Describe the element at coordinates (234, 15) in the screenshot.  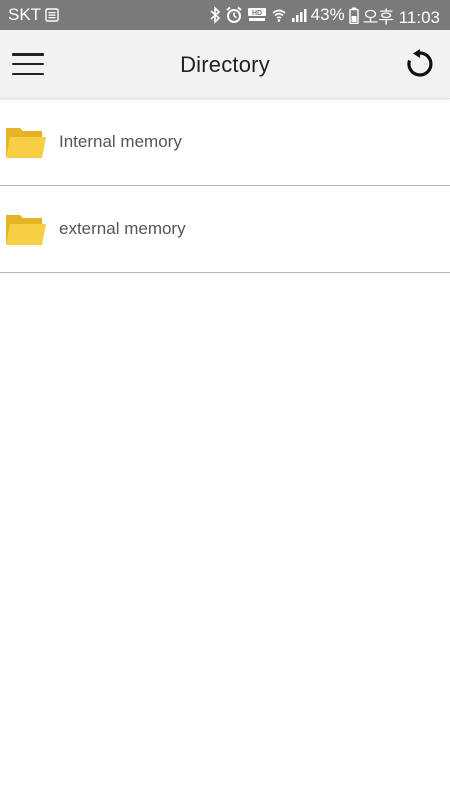
I see `alarm-icon` at that location.